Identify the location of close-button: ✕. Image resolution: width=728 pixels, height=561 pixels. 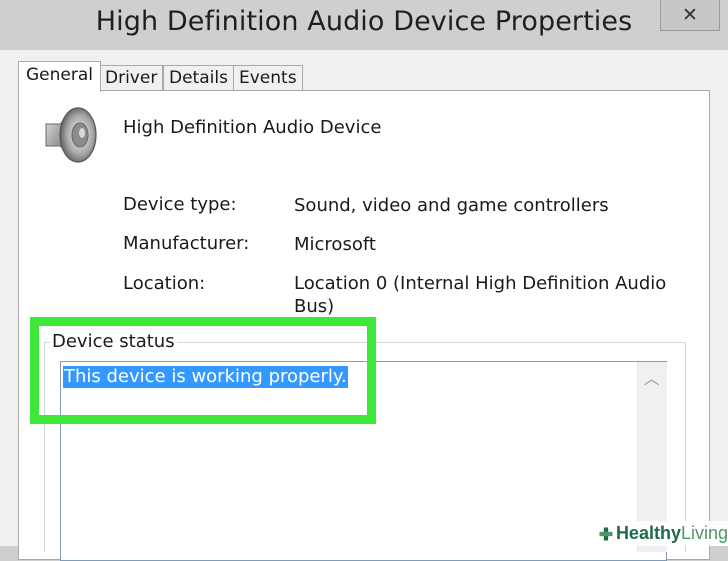
(690, 15).